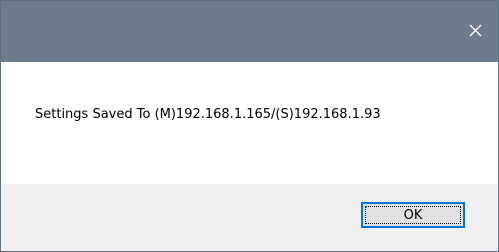 This screenshot has width=499, height=252. I want to click on close-icon, so click(475, 31).